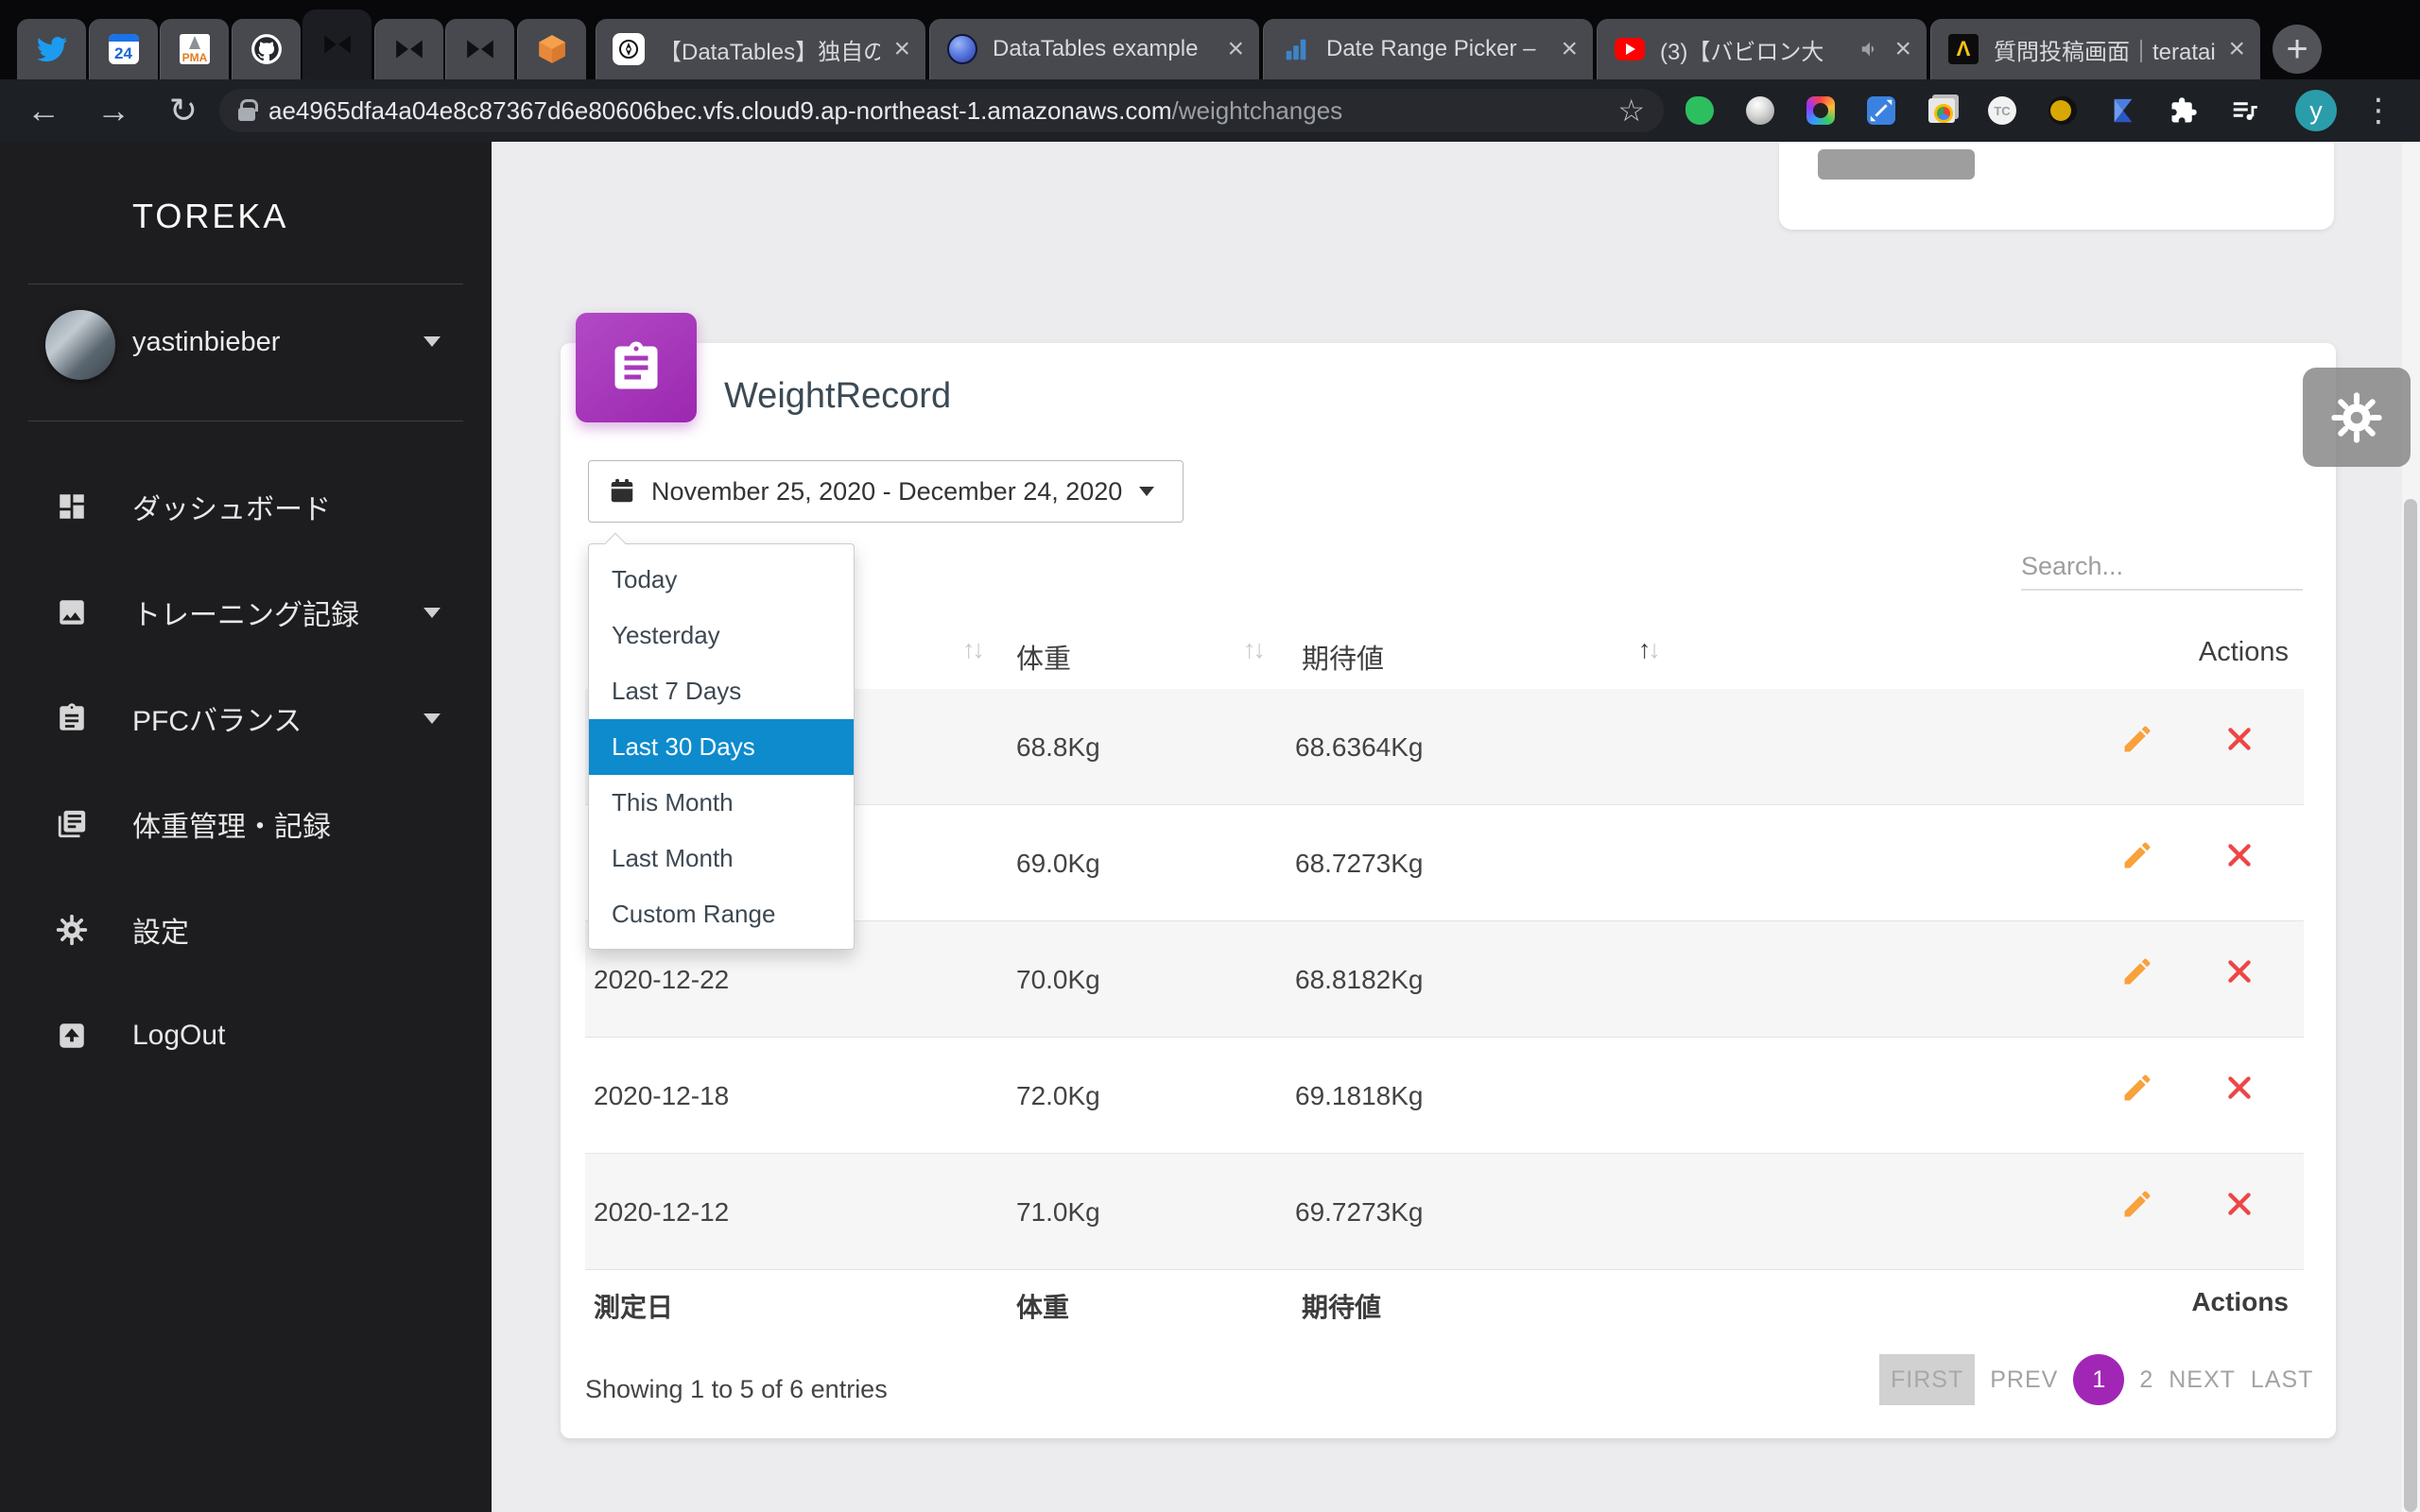  Describe the element at coordinates (2202, 1380) in the screenshot. I see `page-button-next: NEXT` at that location.